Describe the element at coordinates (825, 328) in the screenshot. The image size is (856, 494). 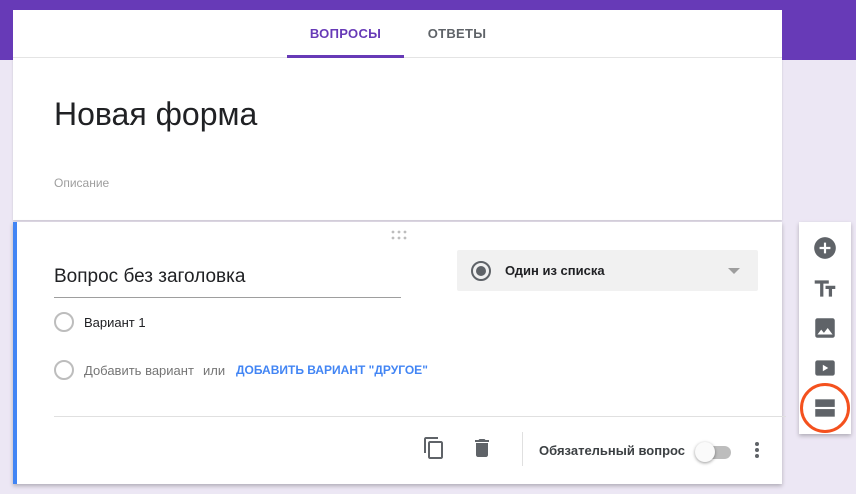
I see `add-image-icon` at that location.